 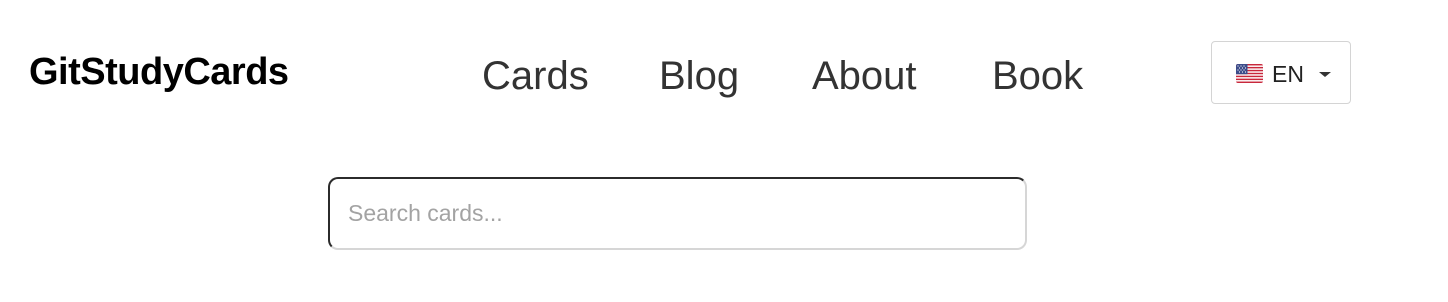 I want to click on language-selector: EN, so click(x=1281, y=72).